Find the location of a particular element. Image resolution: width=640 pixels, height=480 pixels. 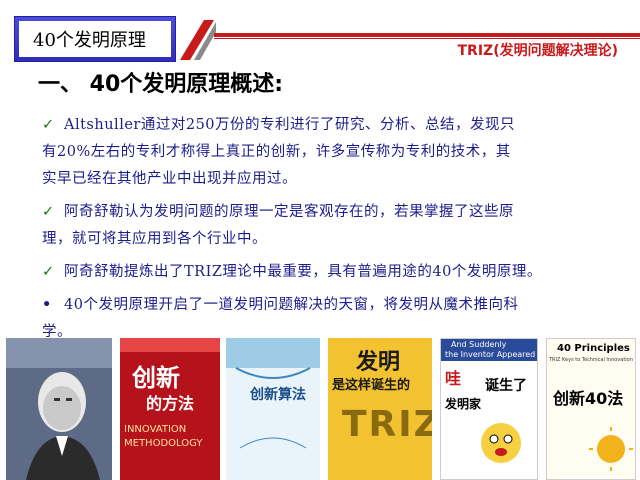

book-logo-text: TRIZ is located at coordinates (387, 424).